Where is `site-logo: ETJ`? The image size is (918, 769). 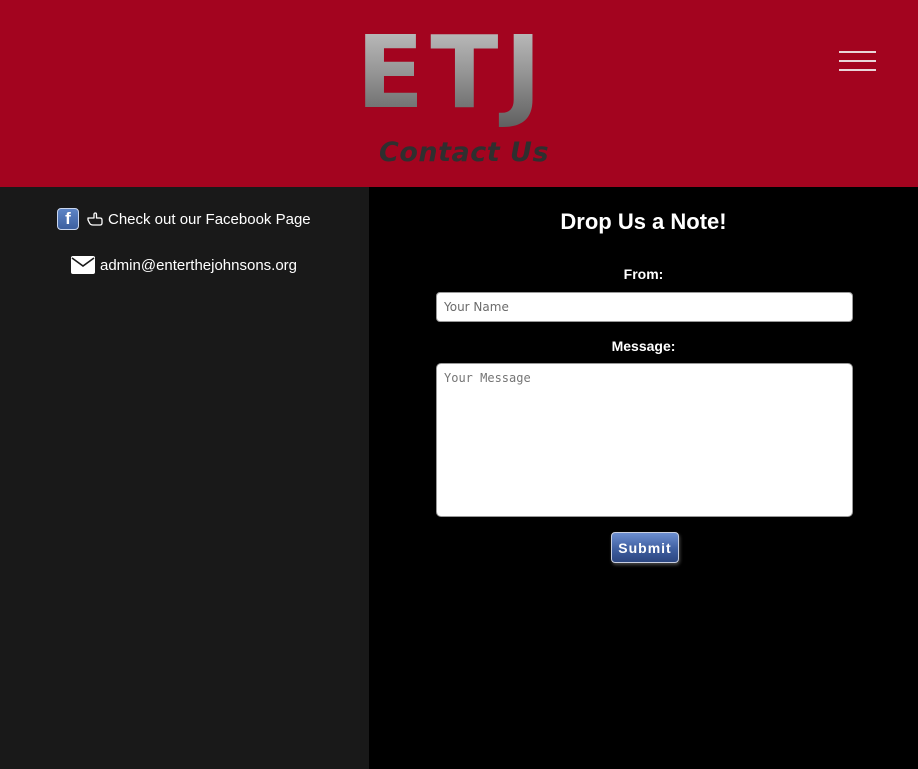
site-logo: ETJ is located at coordinates (456, 74).